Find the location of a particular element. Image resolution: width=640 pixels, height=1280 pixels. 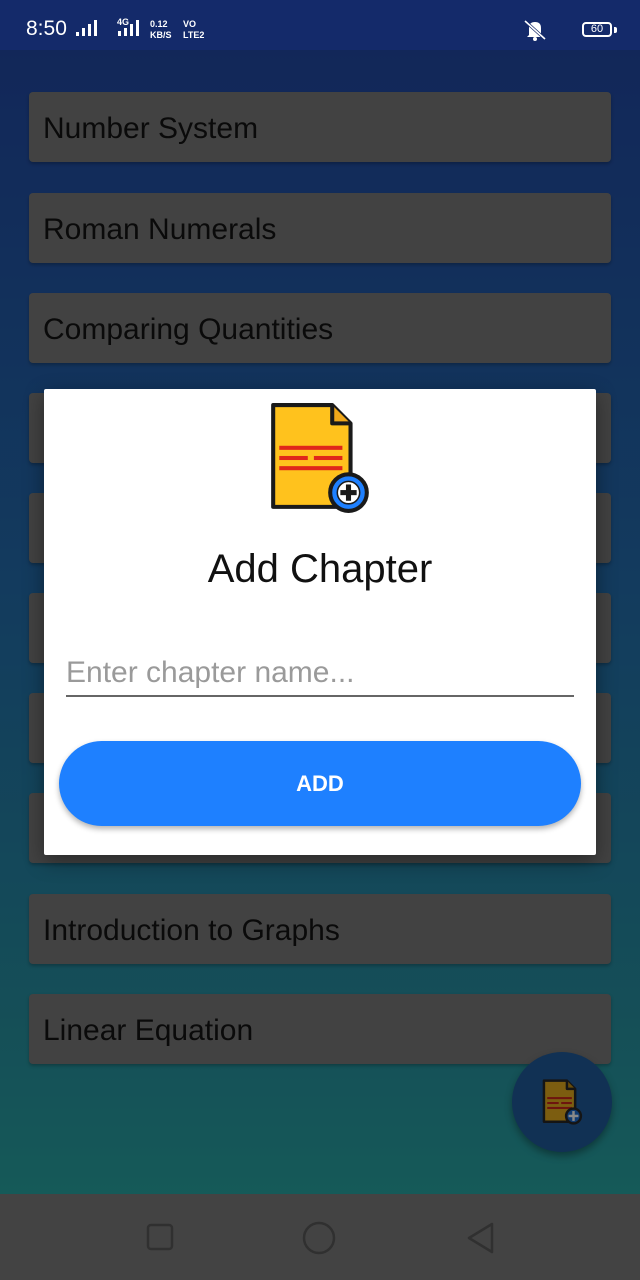

status-right-group: 60 is located at coordinates (569, 29).